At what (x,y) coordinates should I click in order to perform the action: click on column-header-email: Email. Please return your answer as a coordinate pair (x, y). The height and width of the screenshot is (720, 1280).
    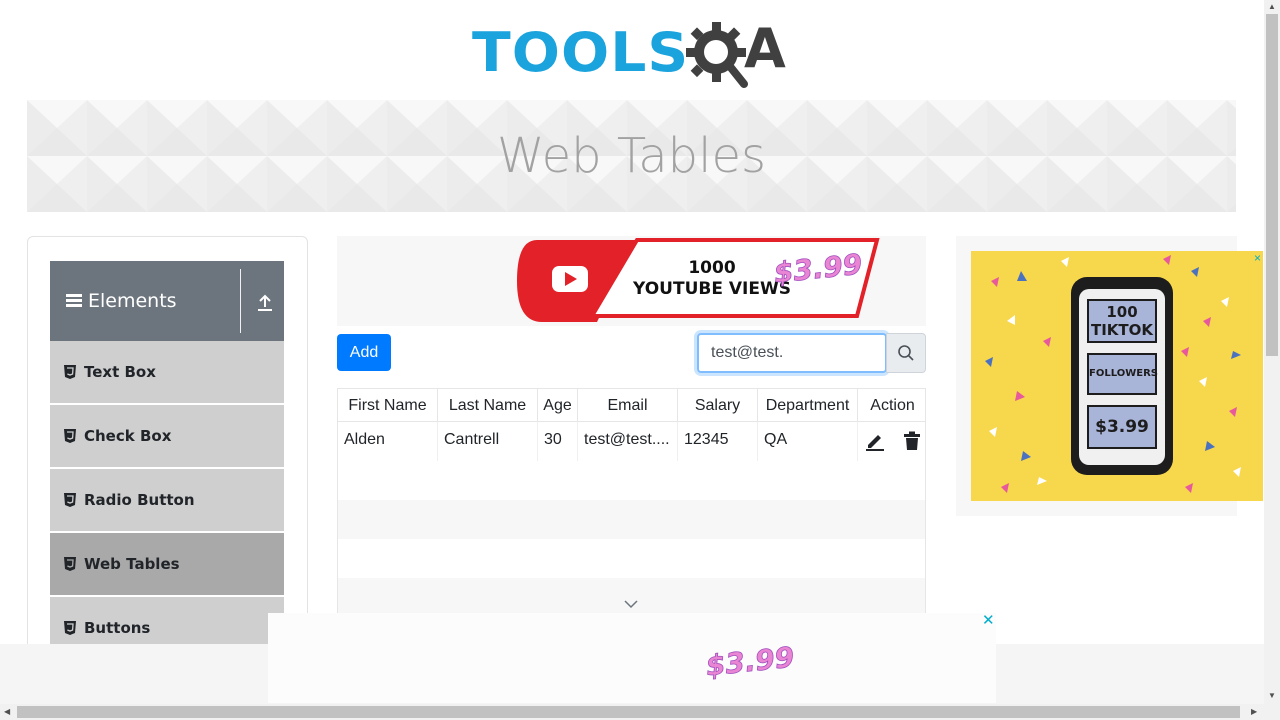
    Looking at the image, I should click on (628, 405).